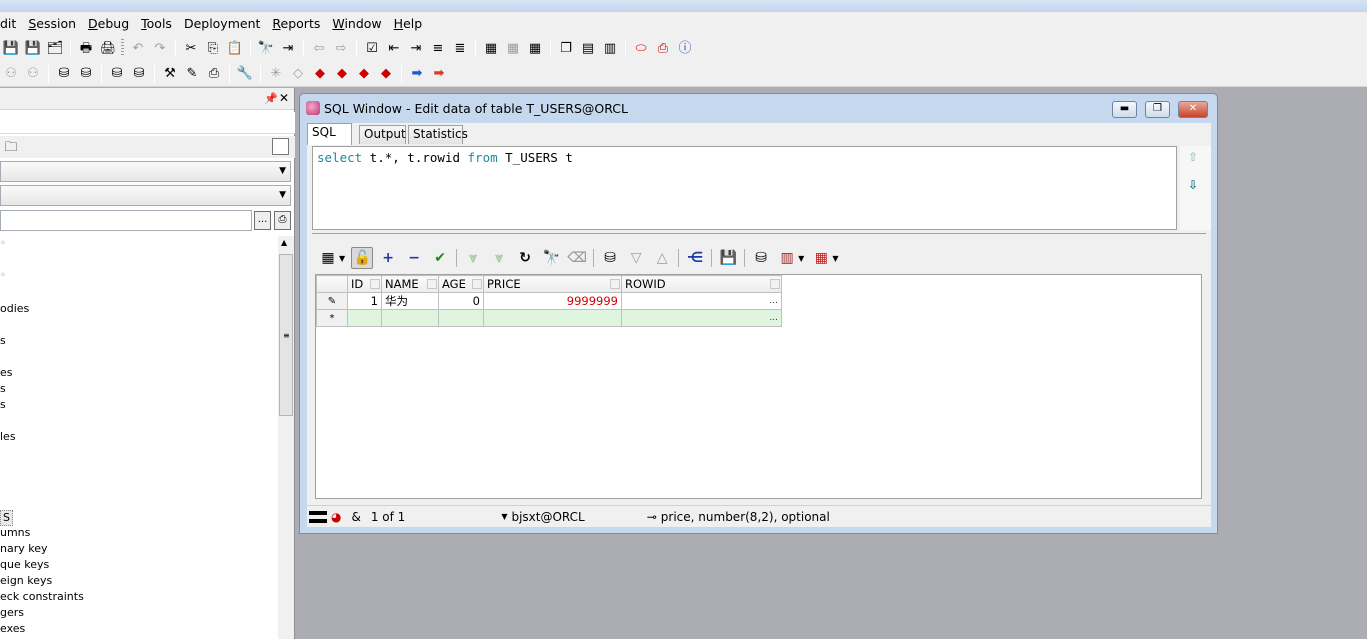  Describe the element at coordinates (6, 373) in the screenshot. I see `tree-item: es` at that location.